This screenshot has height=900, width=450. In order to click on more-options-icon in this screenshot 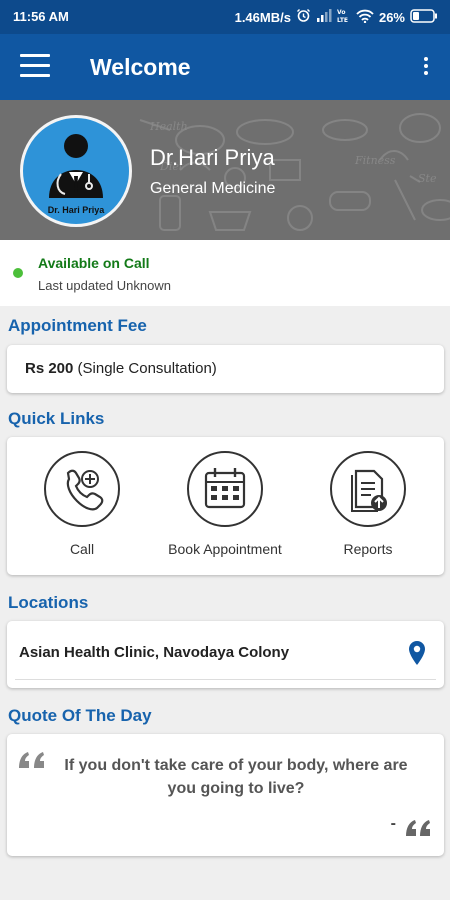, I will do `click(426, 66)`.